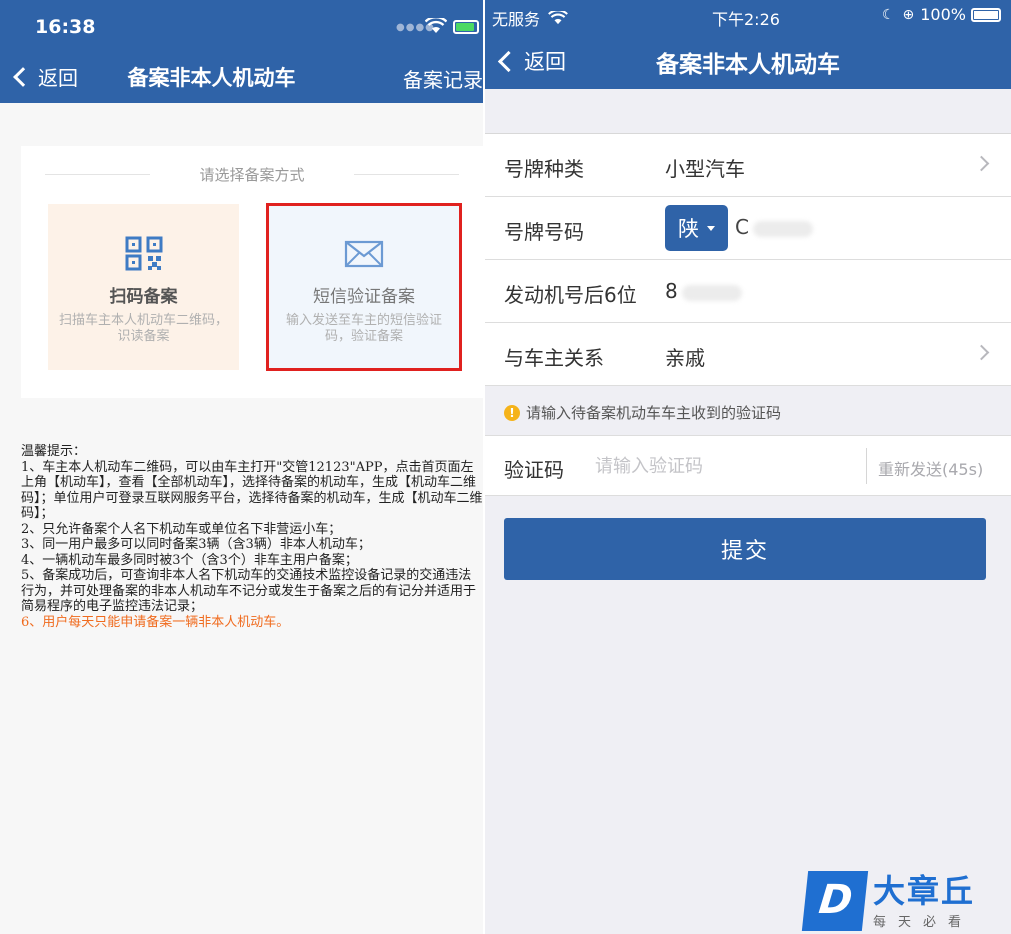 The height and width of the screenshot is (934, 1011). What do you see at coordinates (364, 297) in the screenshot?
I see `option-title: 短信验证备案` at bounding box center [364, 297].